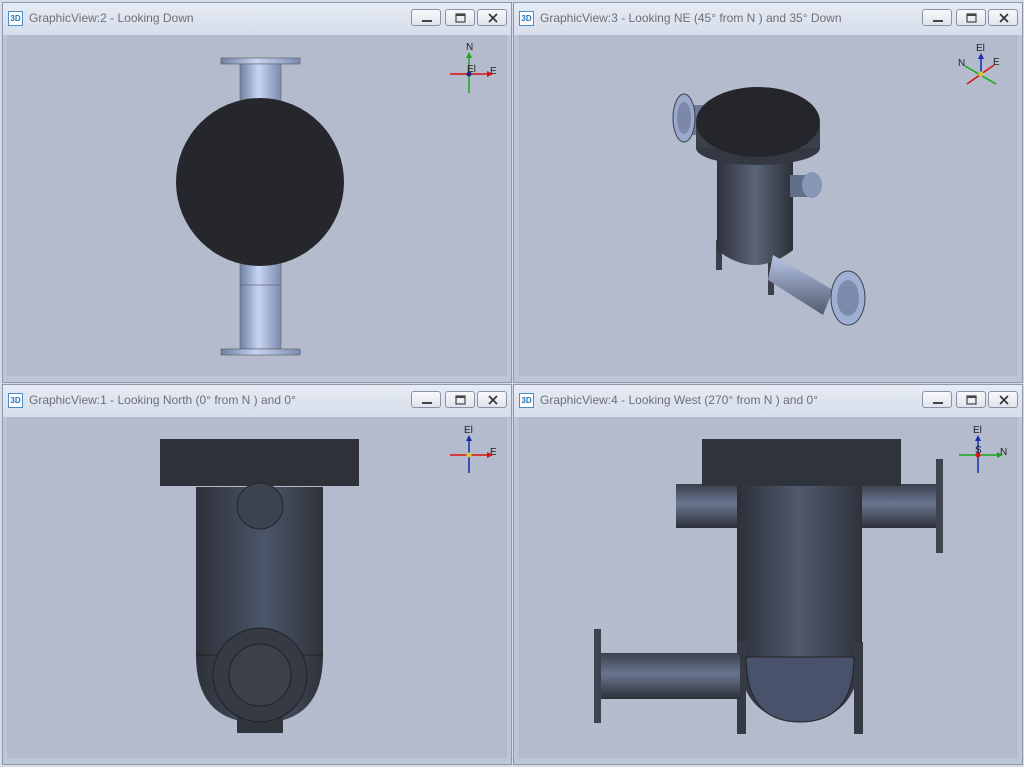  I want to click on equipment-model: El E, so click(328, 579).